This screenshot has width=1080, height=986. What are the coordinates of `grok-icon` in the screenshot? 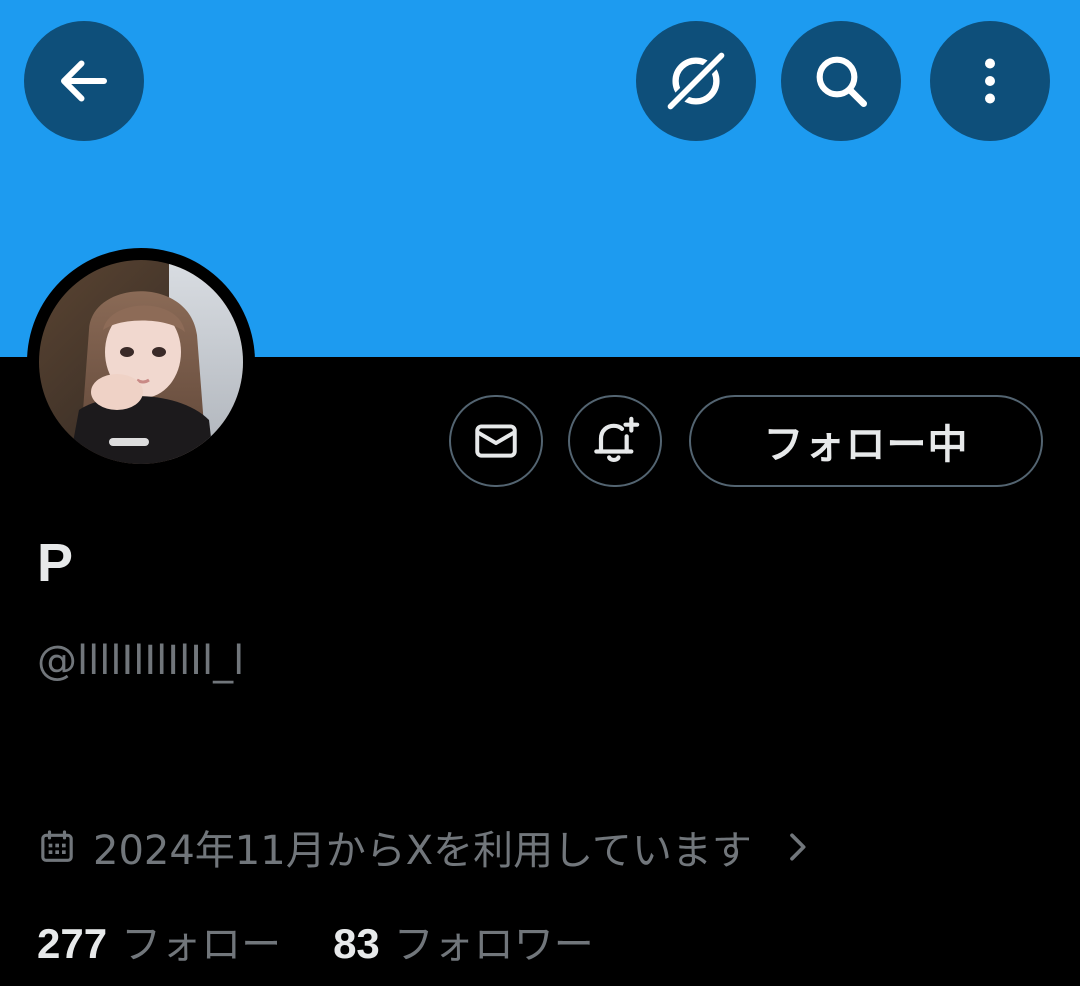 It's located at (696, 81).